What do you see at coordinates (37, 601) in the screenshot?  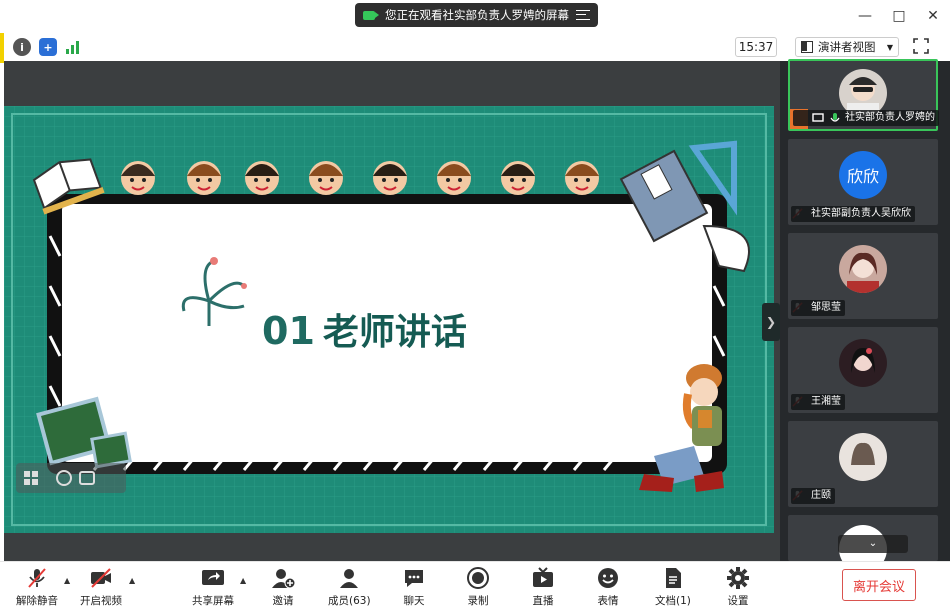 I see `unmute-label: 解除静音` at bounding box center [37, 601].